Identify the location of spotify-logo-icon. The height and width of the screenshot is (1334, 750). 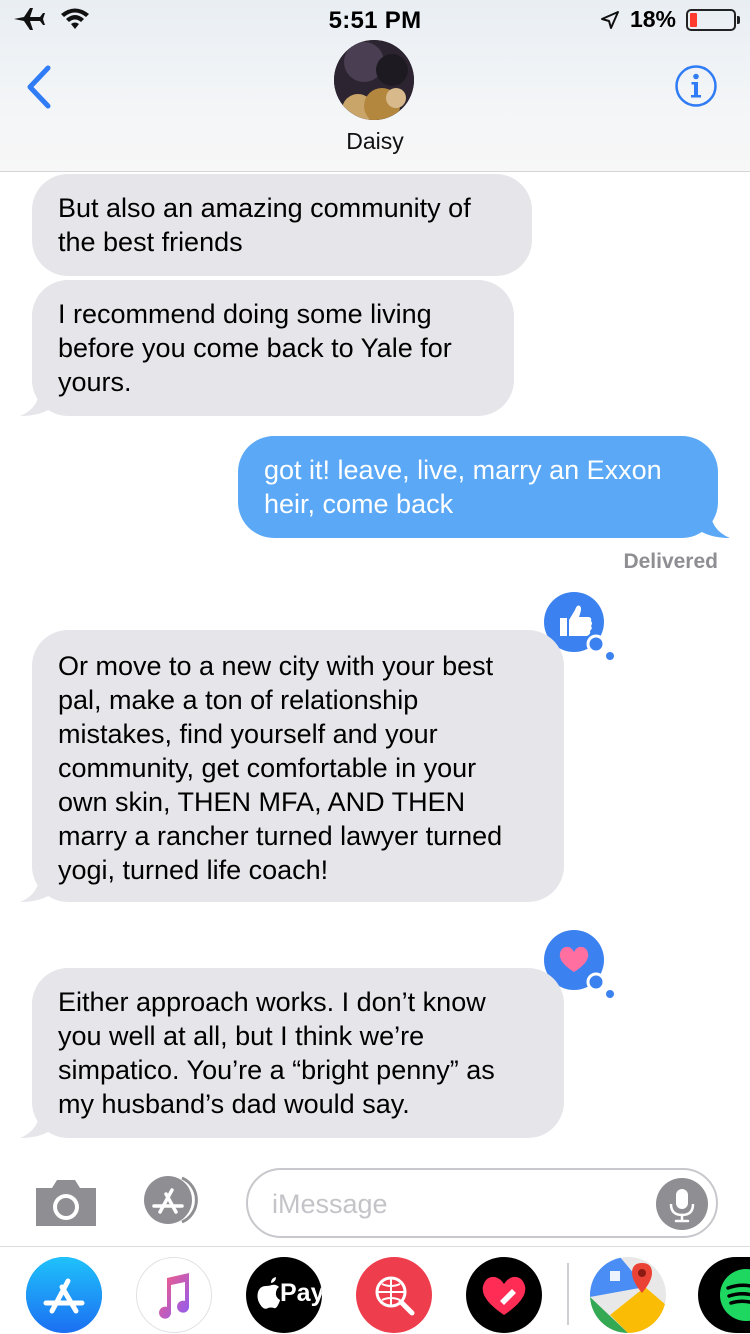
(735, 1295).